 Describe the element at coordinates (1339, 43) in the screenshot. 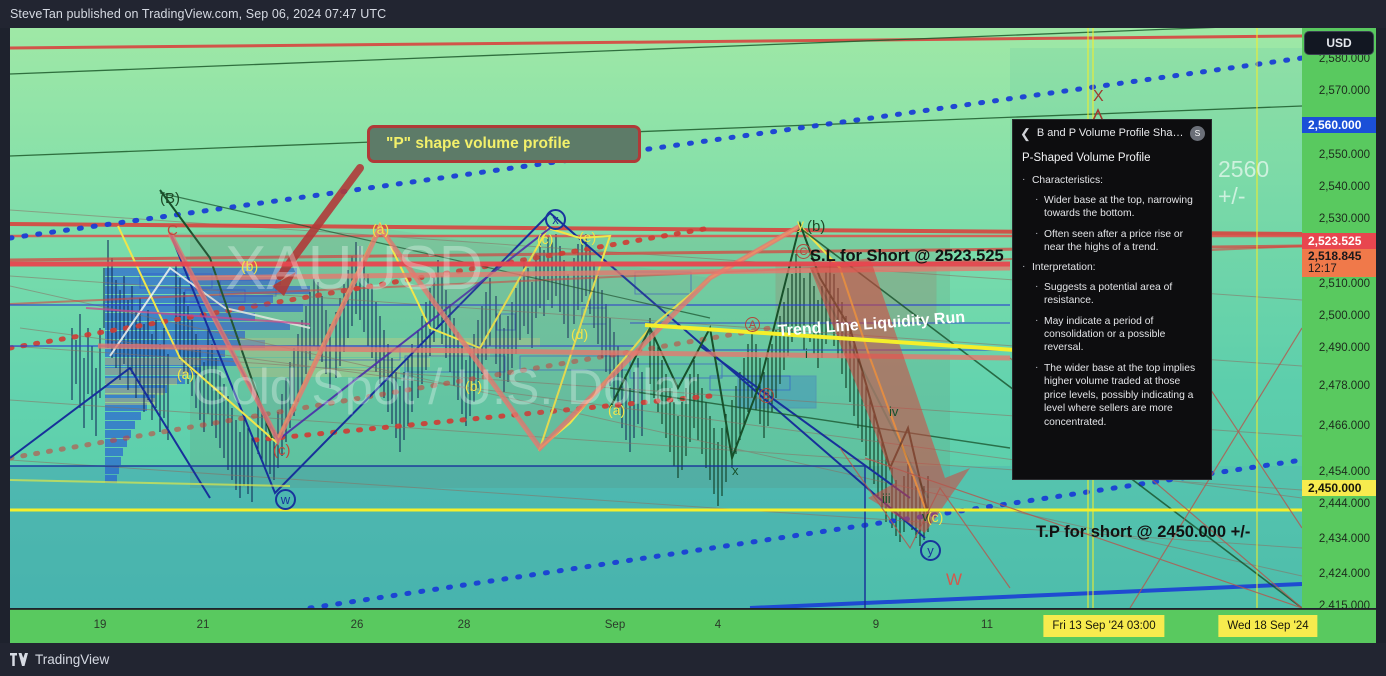

I see `currency-badge: USD` at that location.